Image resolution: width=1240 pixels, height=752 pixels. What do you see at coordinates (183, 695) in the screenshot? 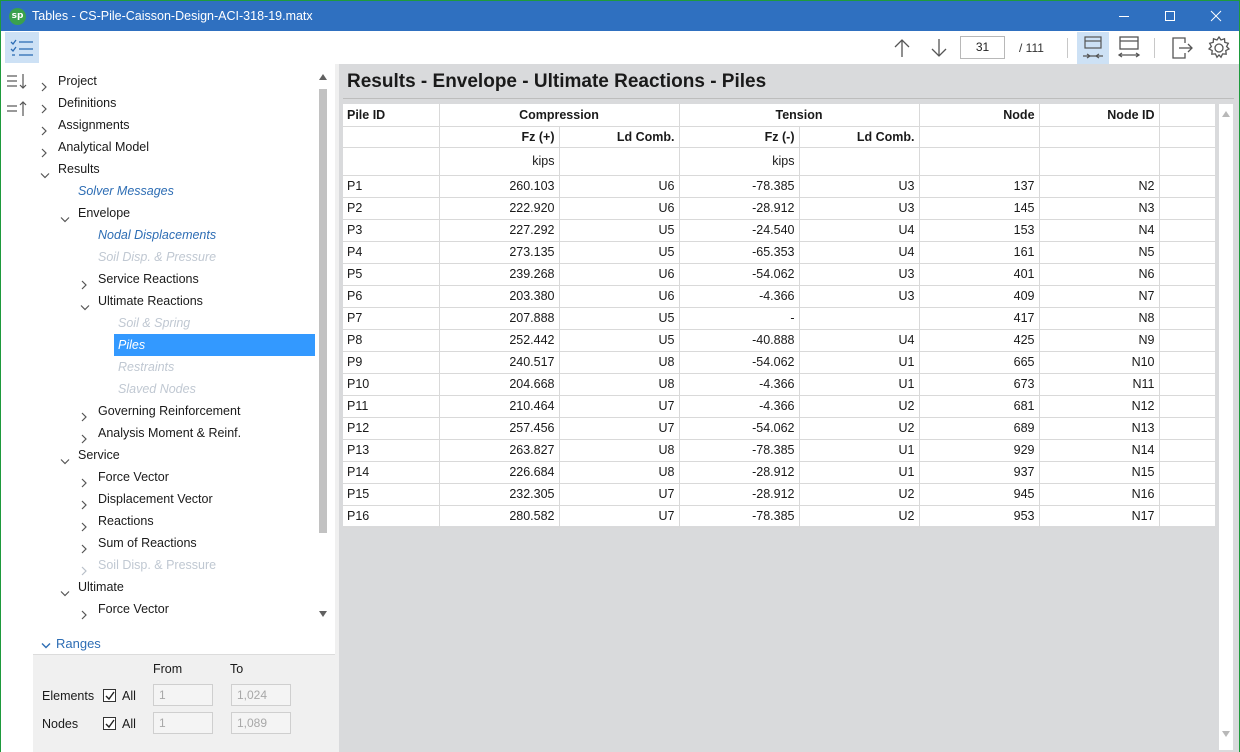
I see `elements-from-input: 1` at bounding box center [183, 695].